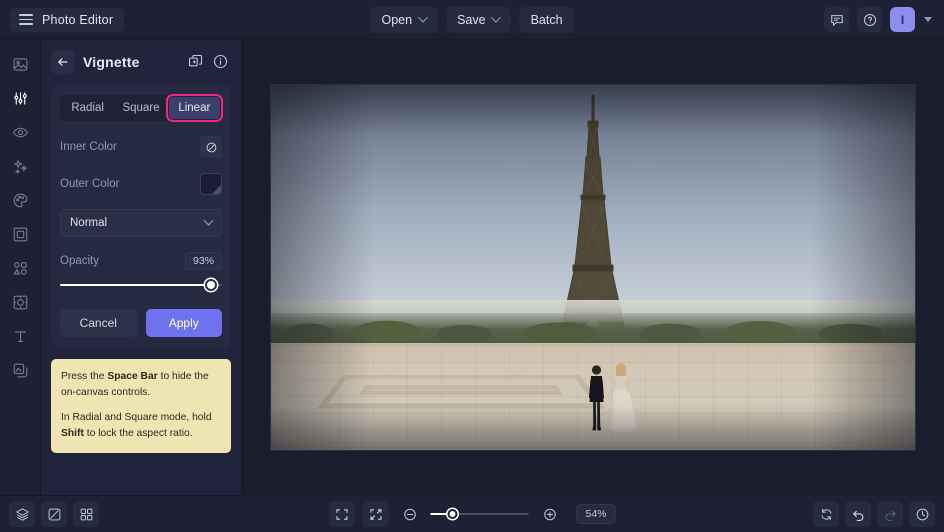 The height and width of the screenshot is (532, 944). I want to click on feedback-button, so click(836, 19).